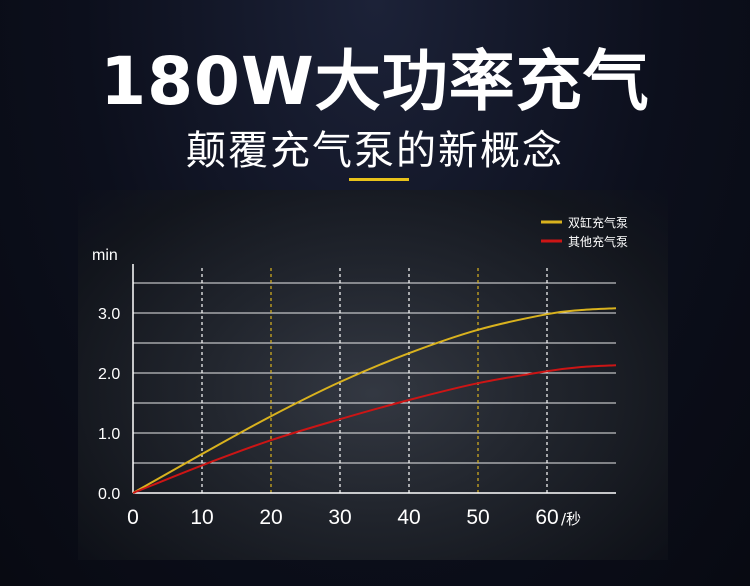 This screenshot has width=750, height=586. Describe the element at coordinates (408, 517) in the screenshot. I see `x-tick-label: 40` at that location.